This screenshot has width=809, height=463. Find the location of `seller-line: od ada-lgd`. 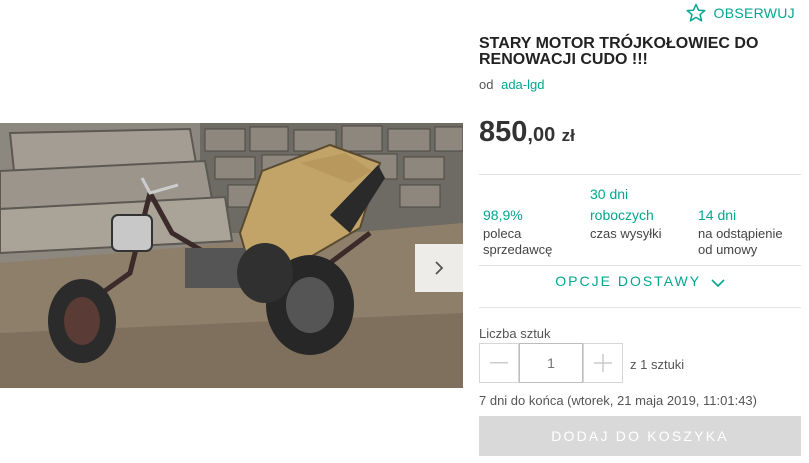

seller-line: od ada-lgd is located at coordinates (511, 84).